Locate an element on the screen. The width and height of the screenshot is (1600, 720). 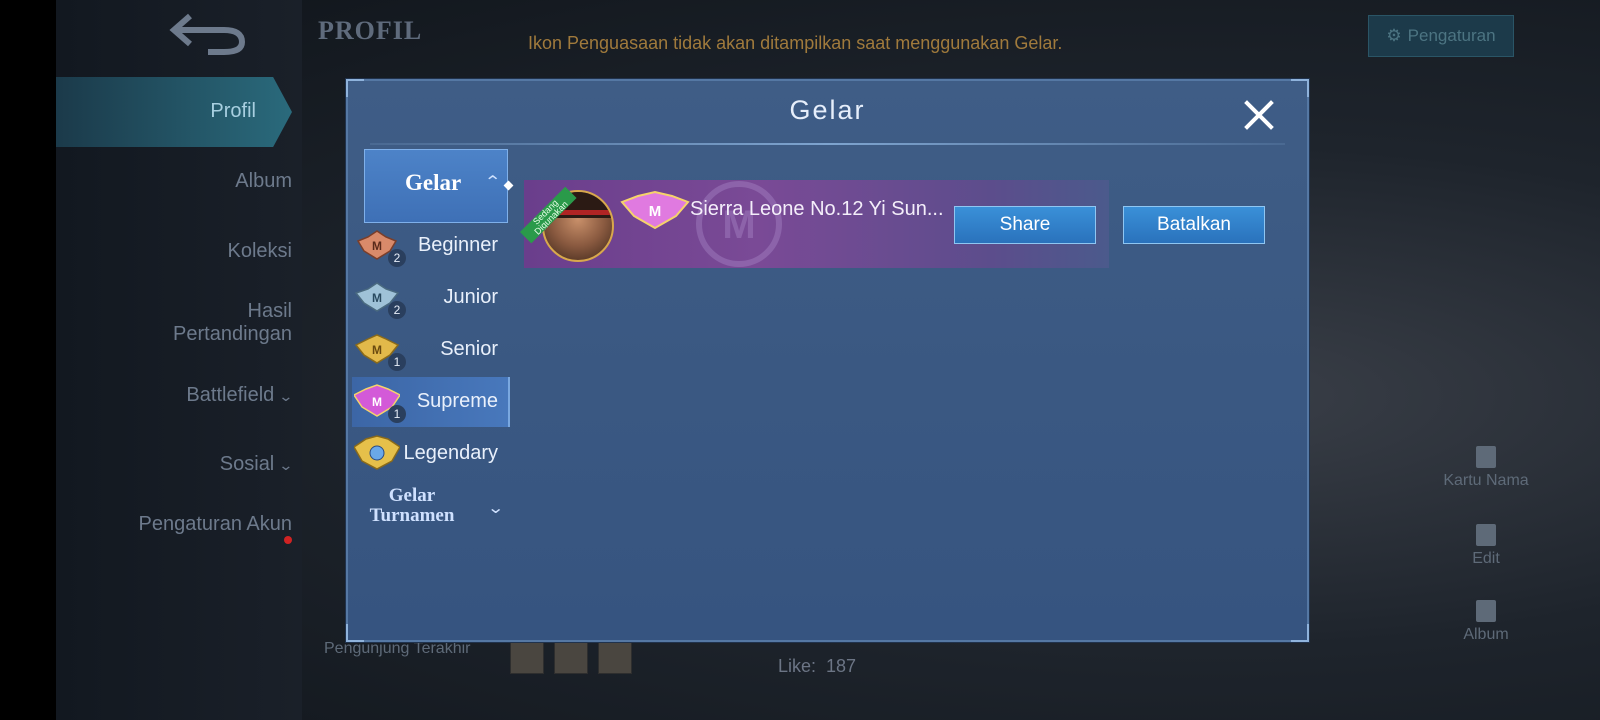
nav-item-profil: Profil is located at coordinates (174, 112).